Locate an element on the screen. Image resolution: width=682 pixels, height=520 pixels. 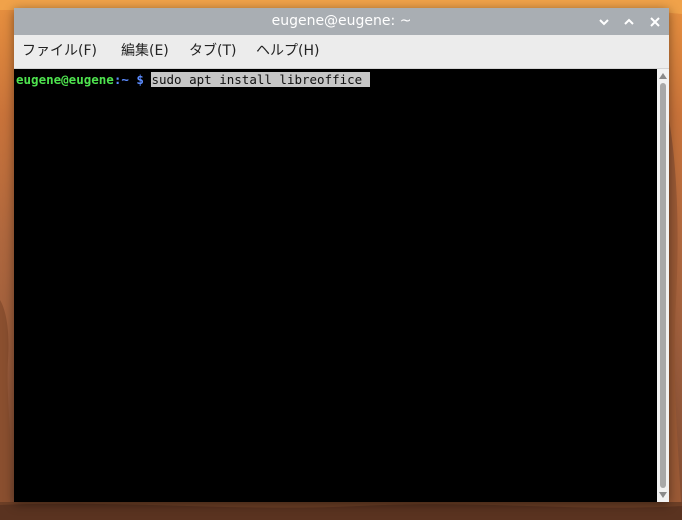
triangle-up-icon is located at coordinates (663, 76).